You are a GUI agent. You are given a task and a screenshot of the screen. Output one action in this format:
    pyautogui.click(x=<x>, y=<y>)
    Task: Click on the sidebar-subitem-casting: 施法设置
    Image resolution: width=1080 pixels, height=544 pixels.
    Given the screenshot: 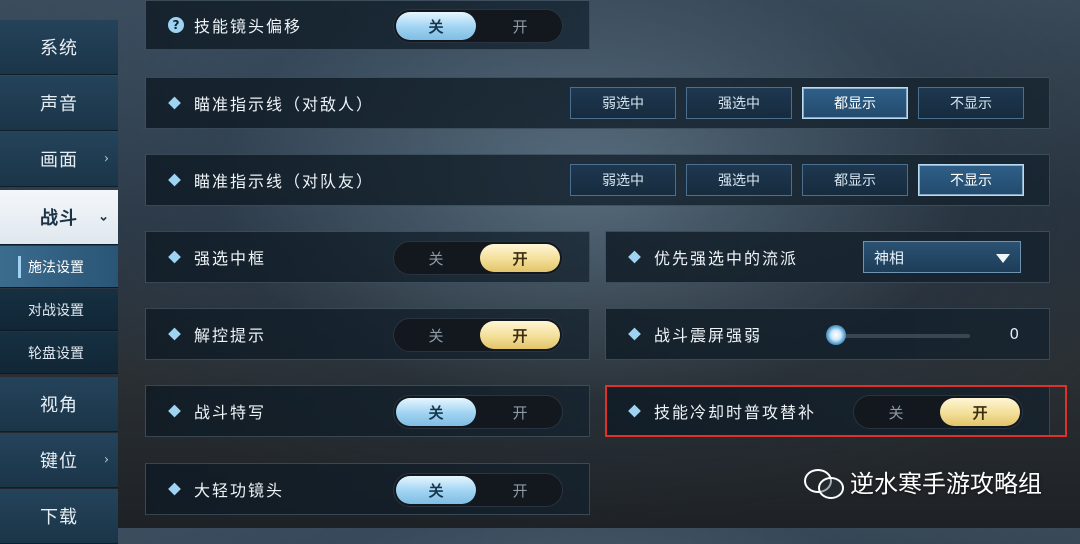 What is the action you would take?
    pyautogui.click(x=59, y=267)
    